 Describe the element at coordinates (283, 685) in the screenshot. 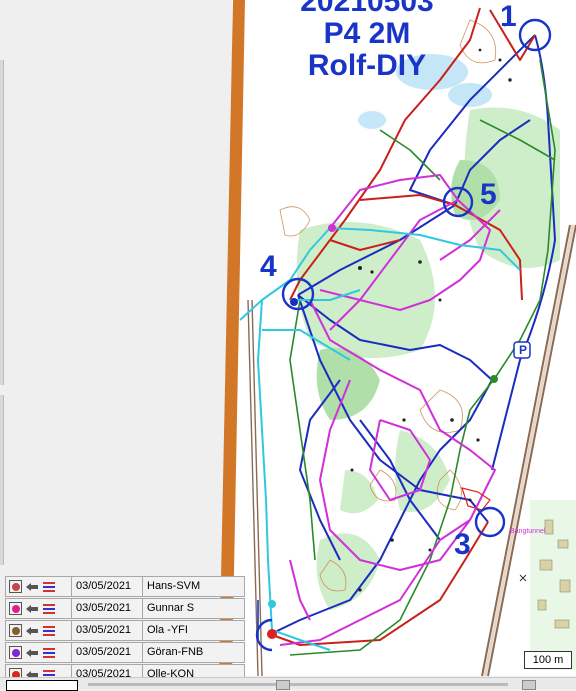

I see `timeline-slider-handle` at that location.